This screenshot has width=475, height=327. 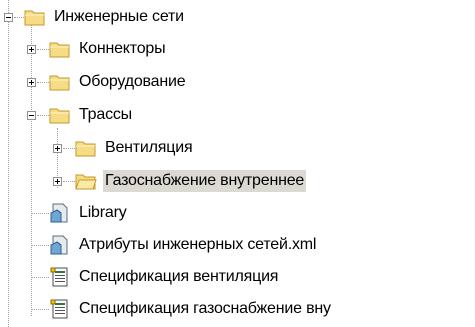 What do you see at coordinates (149, 147) in the screenshot?
I see `tree-node-label: Вентиляция` at bounding box center [149, 147].